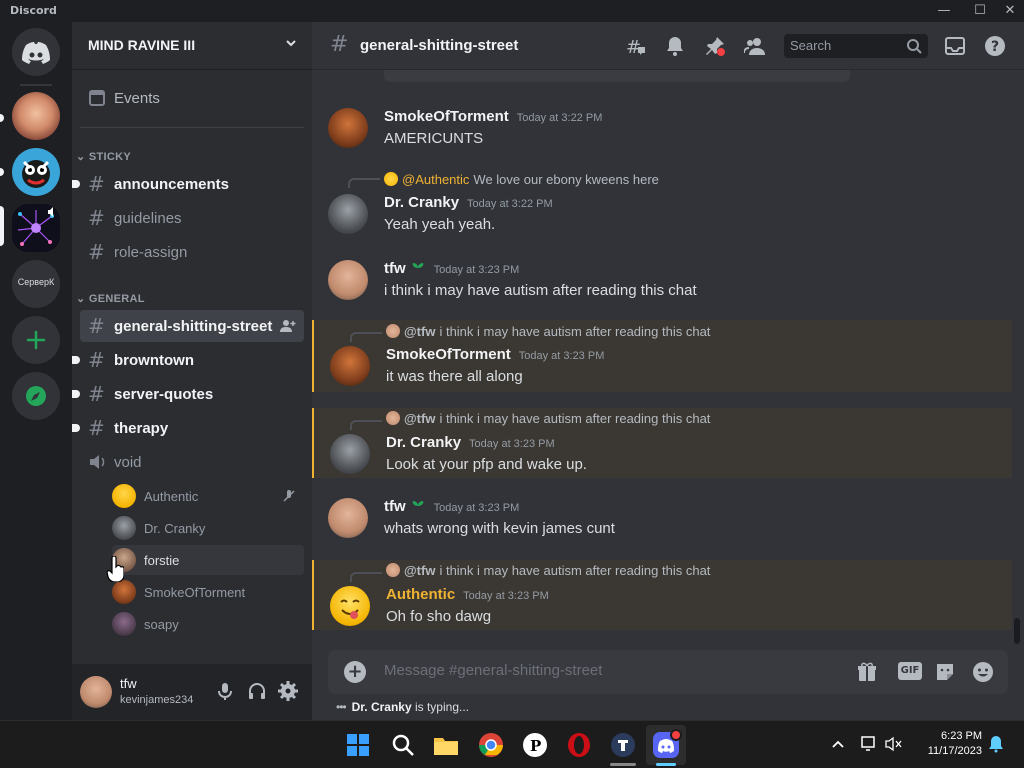 Image resolution: width=1024 pixels, height=768 pixels. Describe the element at coordinates (36, 284) in the screenshot. I see `server-icon-text: СерверК` at that location.